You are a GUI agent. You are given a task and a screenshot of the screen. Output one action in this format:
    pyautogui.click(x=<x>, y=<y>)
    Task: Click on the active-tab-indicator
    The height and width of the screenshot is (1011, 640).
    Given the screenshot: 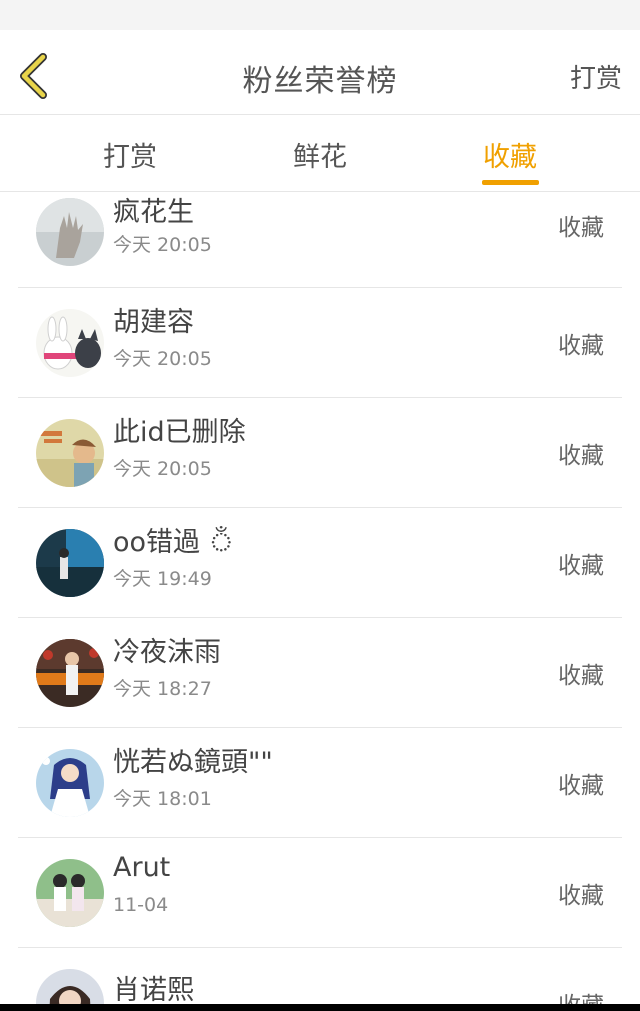 What is the action you would take?
    pyautogui.click(x=510, y=182)
    